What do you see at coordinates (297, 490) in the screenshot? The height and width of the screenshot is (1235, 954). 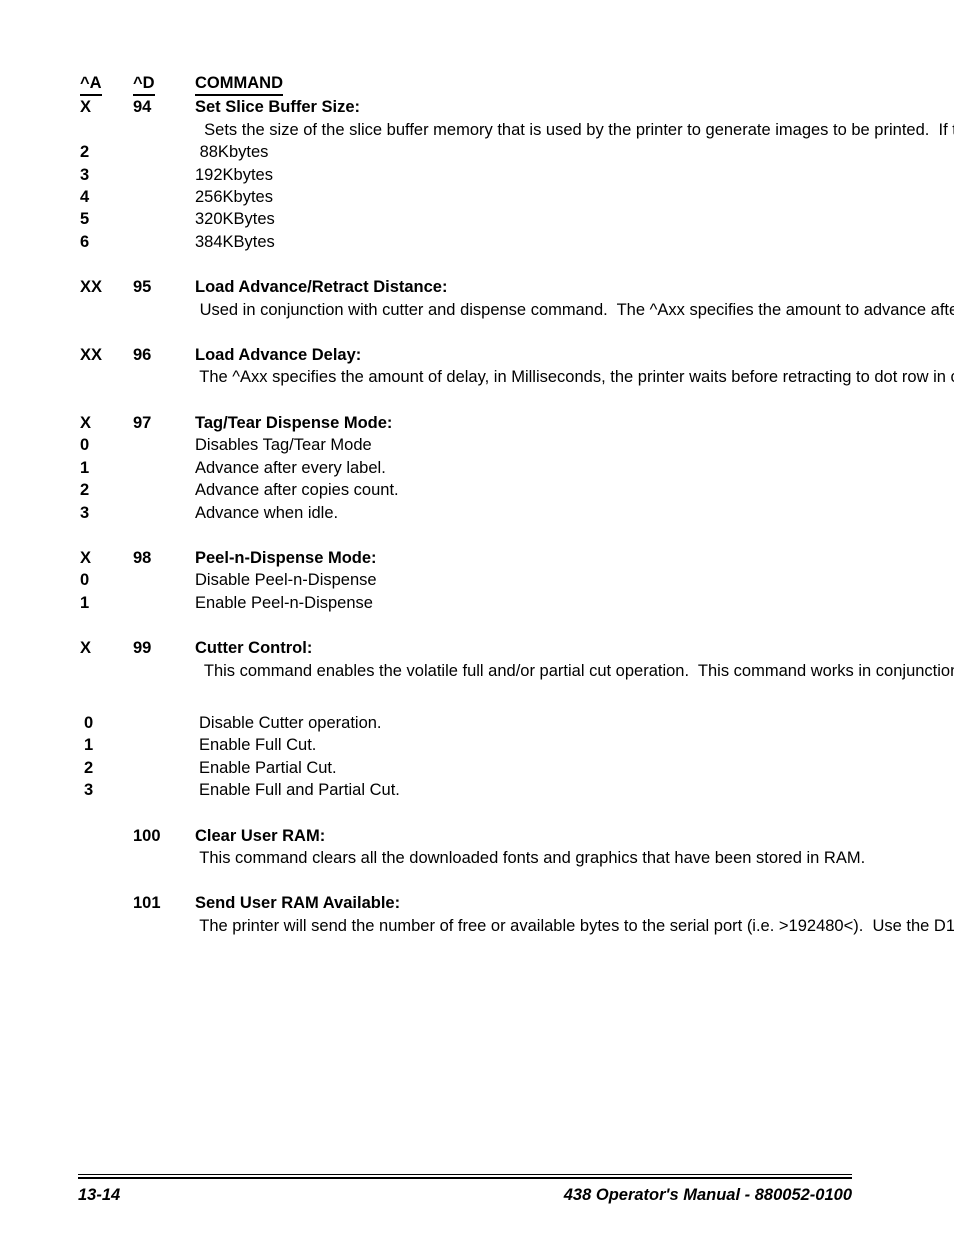 I see `option-label: Advance after copies count.` at bounding box center [297, 490].